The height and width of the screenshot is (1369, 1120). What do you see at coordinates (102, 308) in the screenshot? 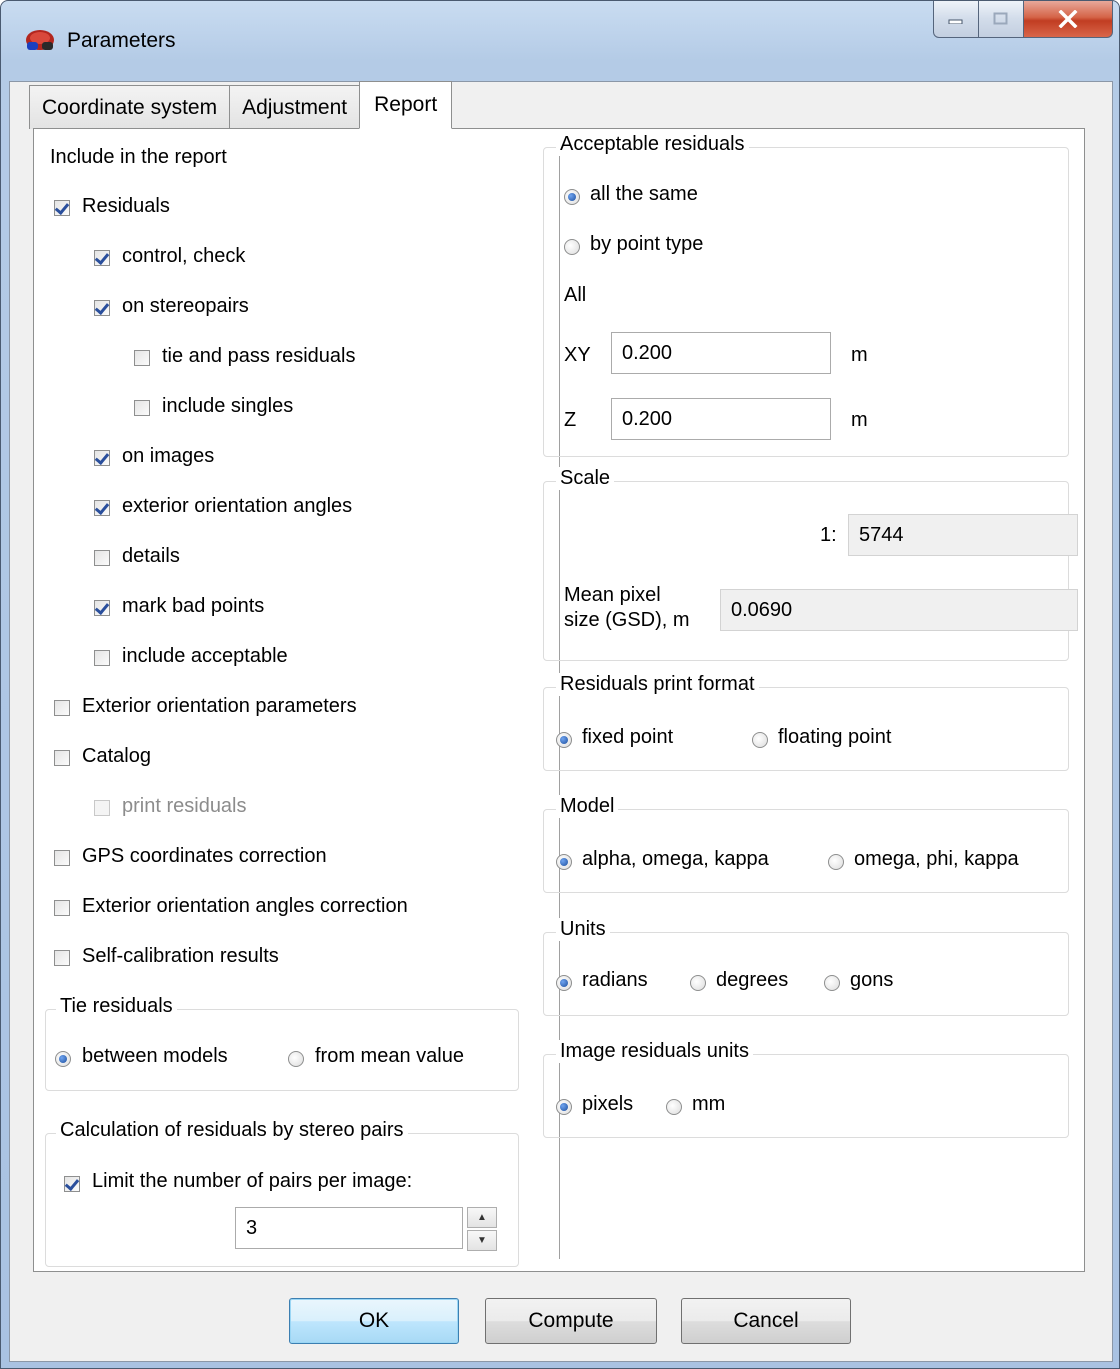
I see `on-stereopairs-checkbox` at bounding box center [102, 308].